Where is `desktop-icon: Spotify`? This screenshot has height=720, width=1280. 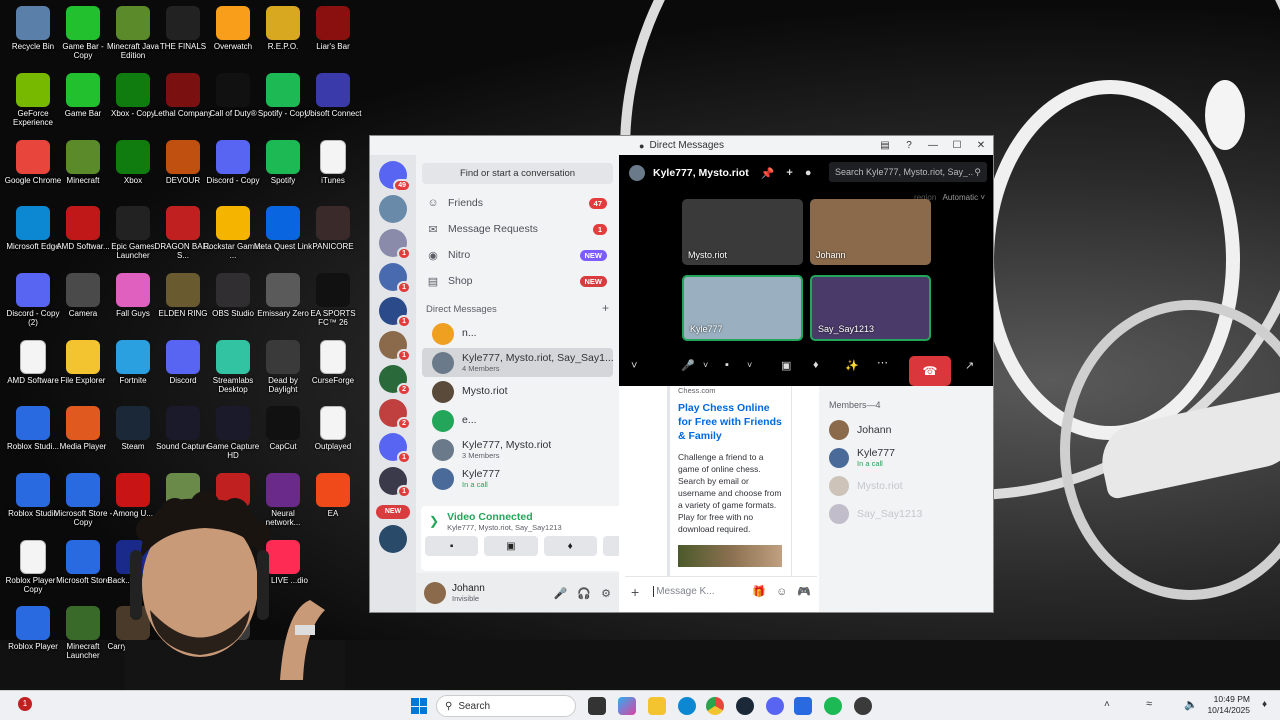 desktop-icon: Spotify is located at coordinates (283, 162).